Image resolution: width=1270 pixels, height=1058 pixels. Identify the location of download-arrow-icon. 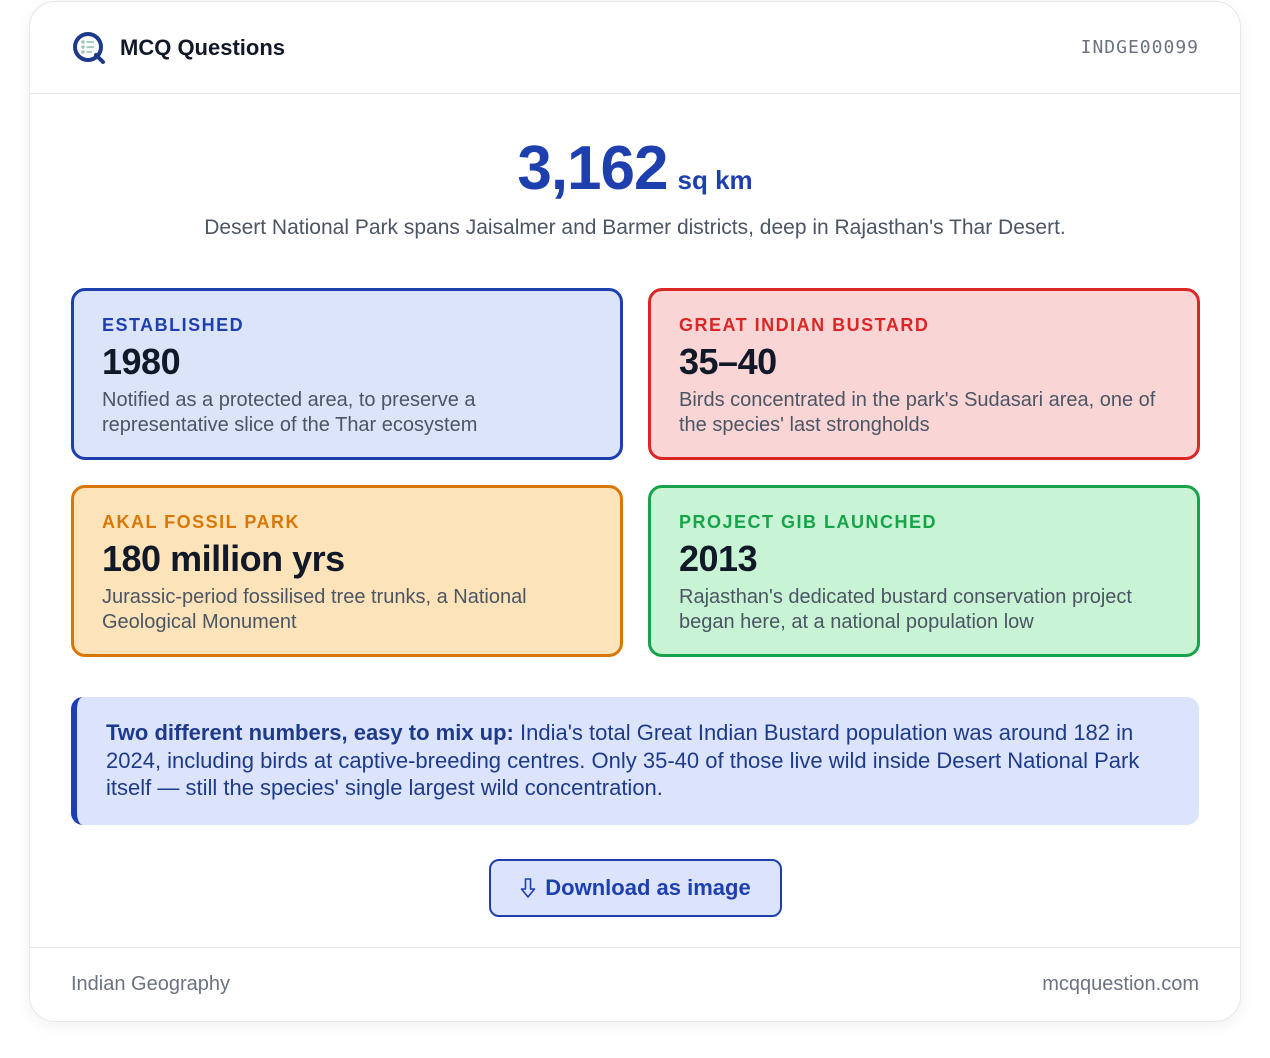
(528, 888).